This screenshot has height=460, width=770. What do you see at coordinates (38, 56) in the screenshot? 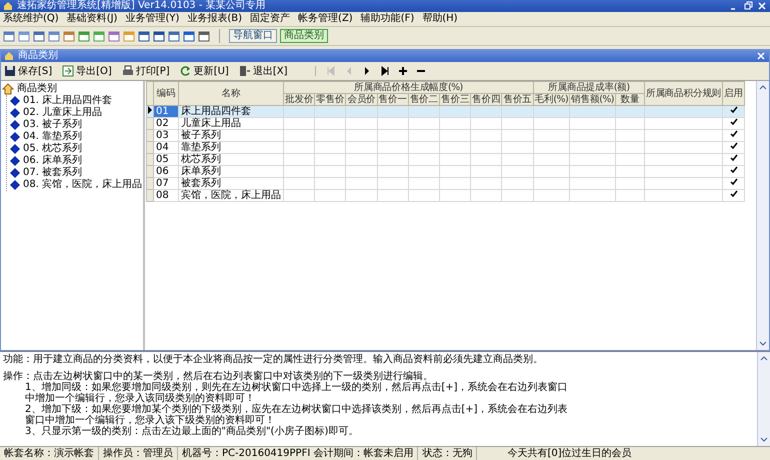
I see `child-window-title: 商品类别` at bounding box center [38, 56].